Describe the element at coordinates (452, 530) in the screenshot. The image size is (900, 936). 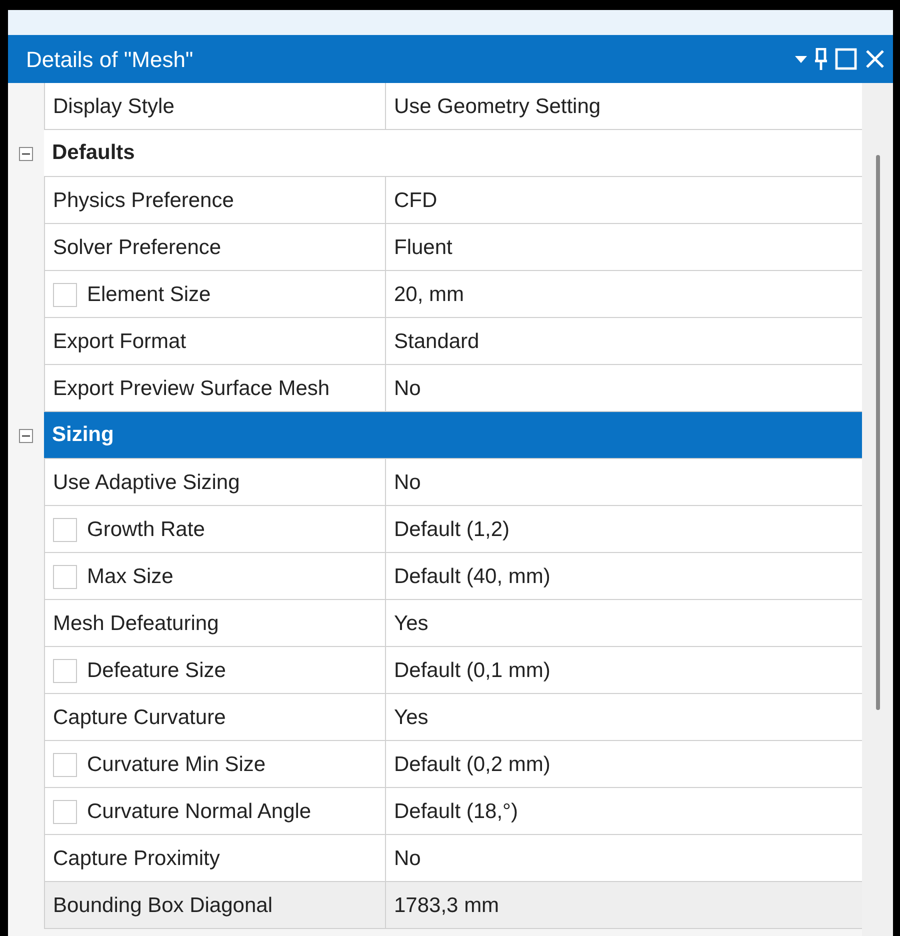
I see `property-value: Default (1,2)` at that location.